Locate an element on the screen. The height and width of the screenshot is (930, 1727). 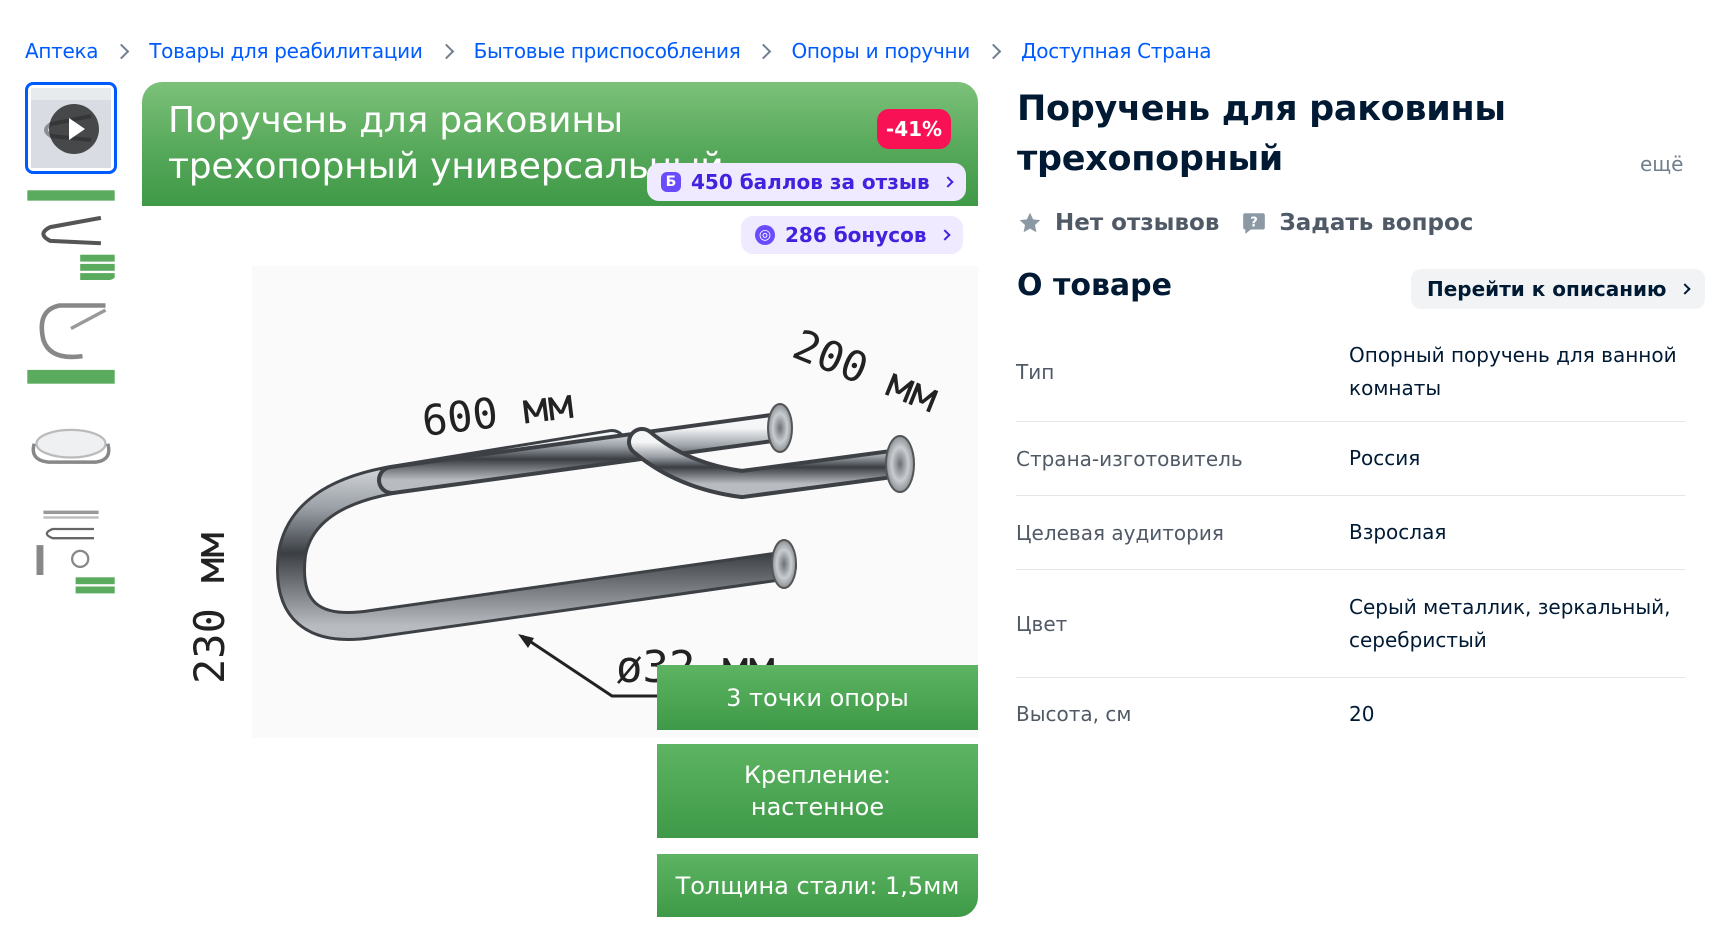
reviews-link: Нет отзывов is located at coordinates (1118, 223).